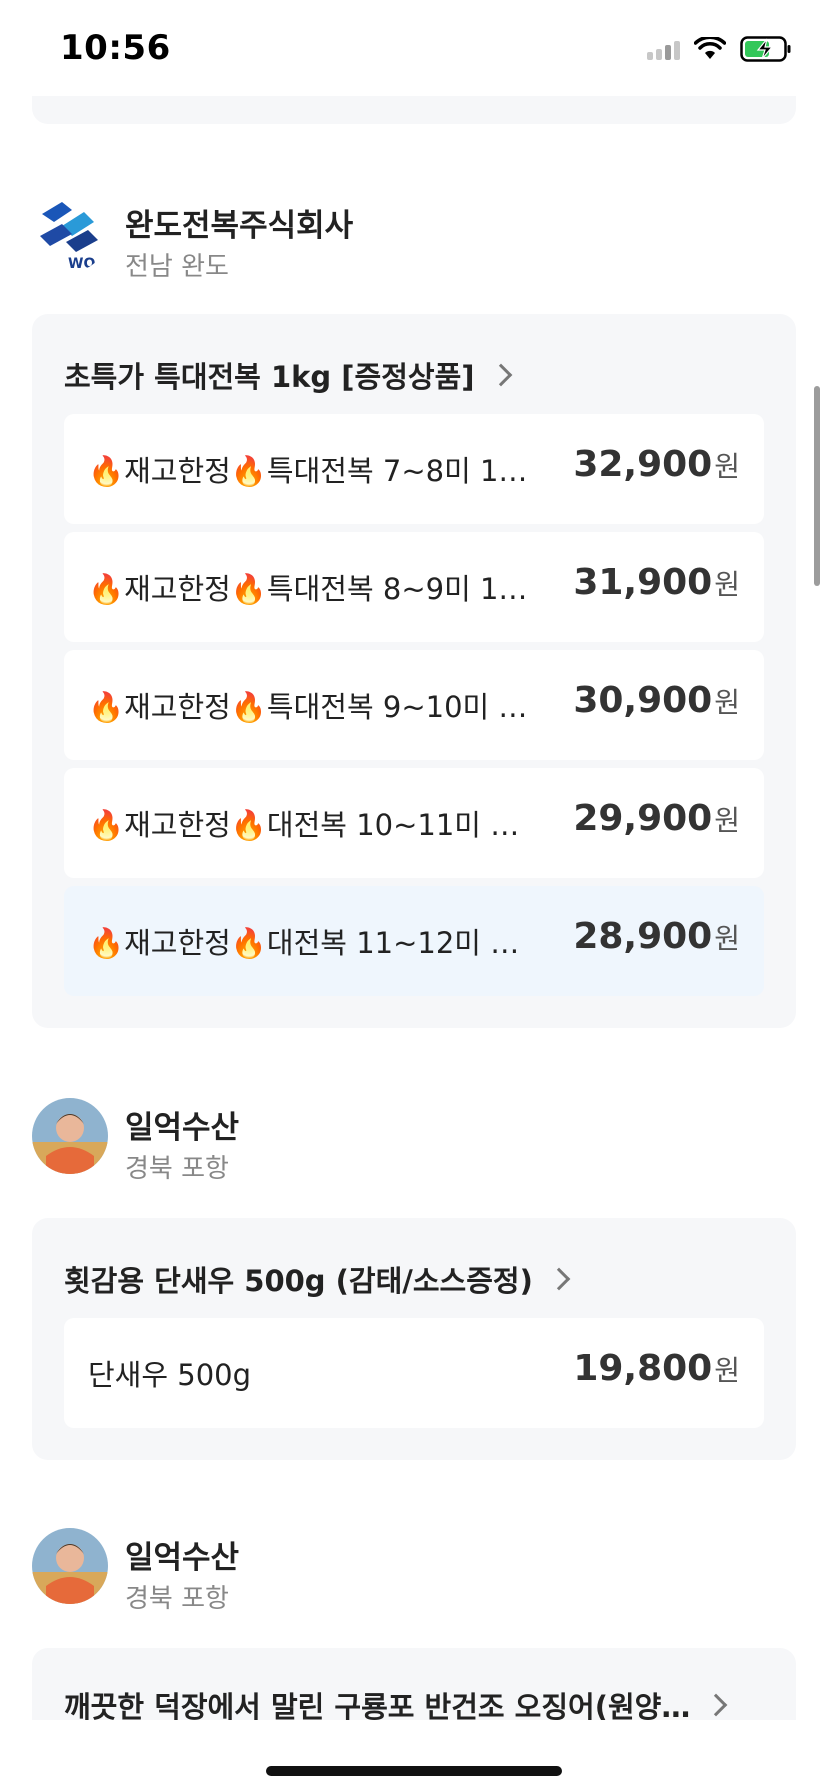 The image size is (828, 1792). I want to click on option-price: 19,800 원, so click(656, 1368).